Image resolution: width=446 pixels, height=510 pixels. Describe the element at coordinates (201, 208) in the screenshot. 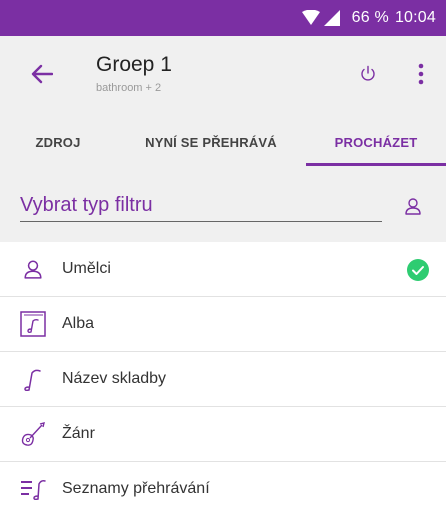

I see `filter-type-field: Vybrat typ filtru` at that location.